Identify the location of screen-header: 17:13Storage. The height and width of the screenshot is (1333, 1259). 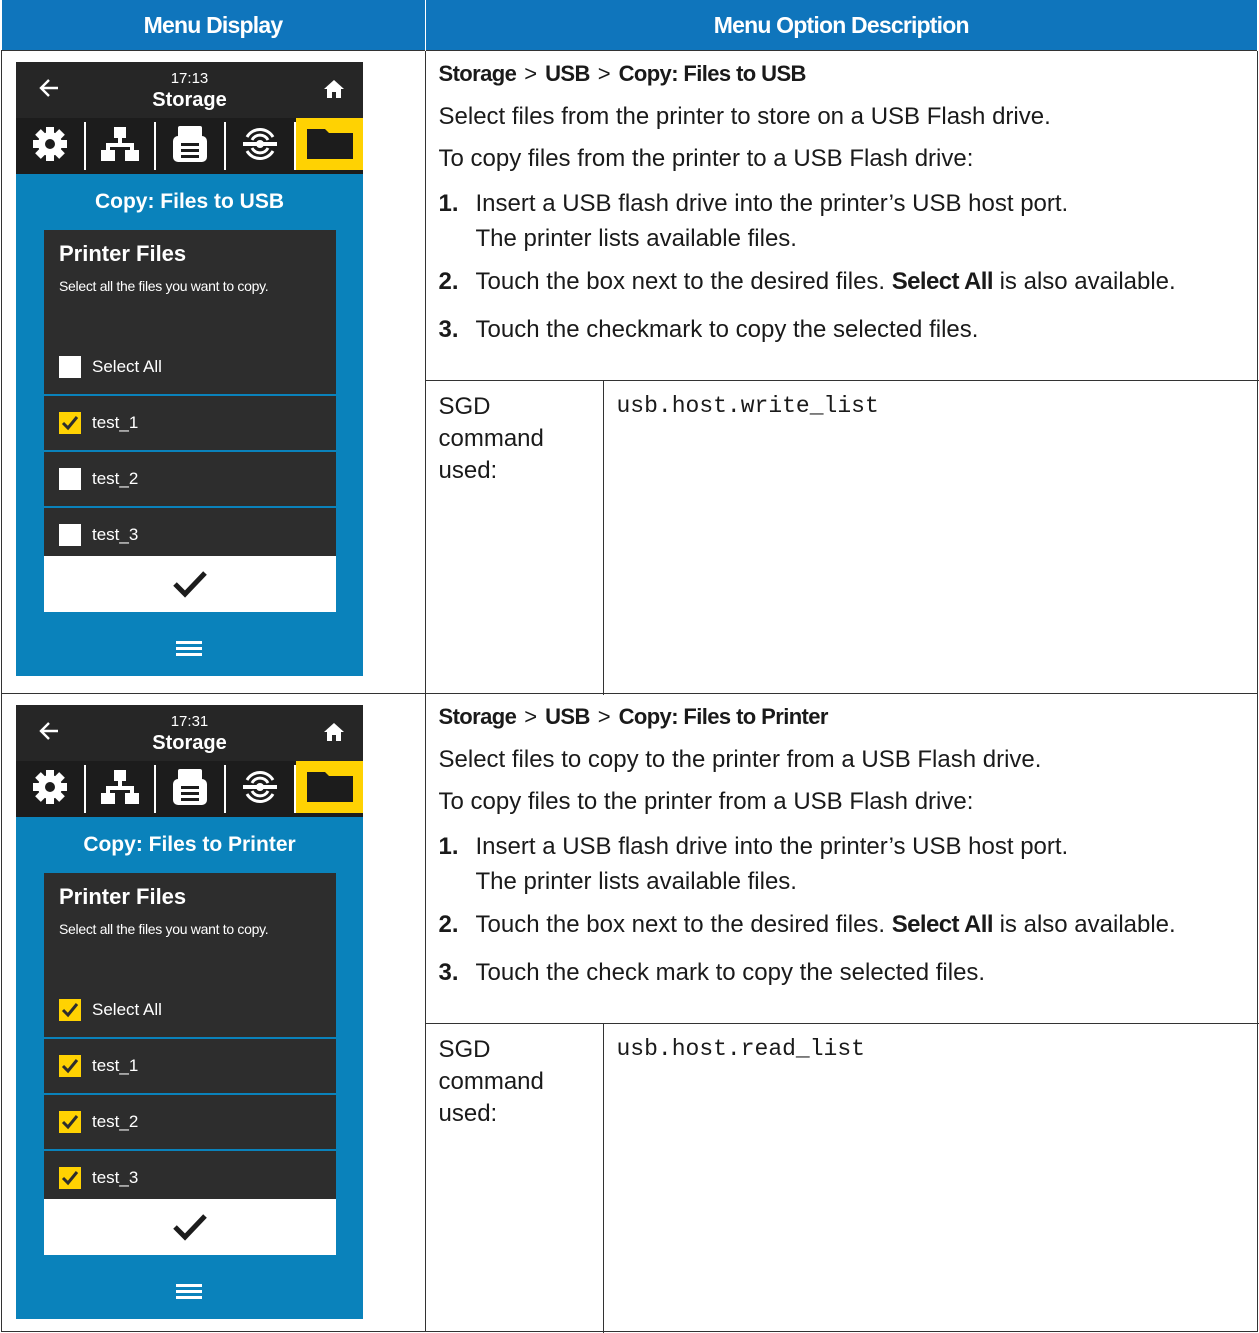
(189, 90).